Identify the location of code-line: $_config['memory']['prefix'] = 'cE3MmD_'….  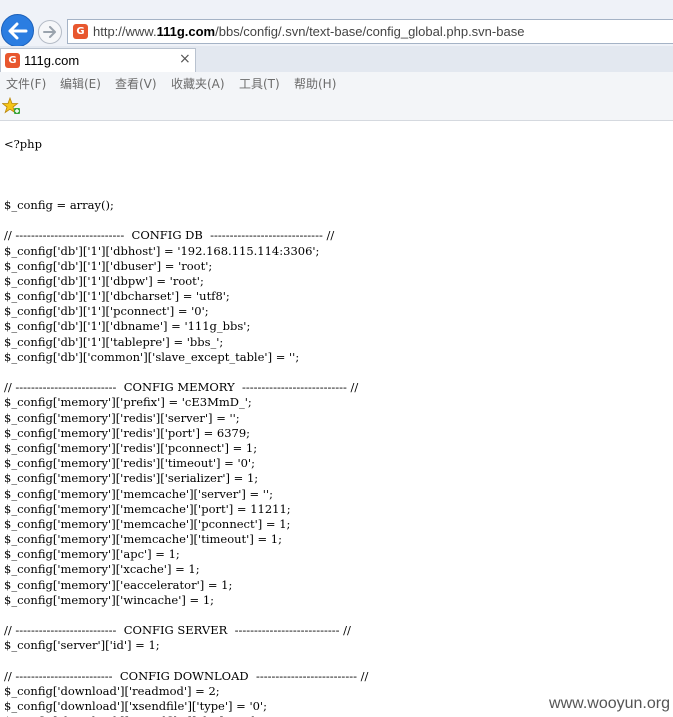
(128, 402).